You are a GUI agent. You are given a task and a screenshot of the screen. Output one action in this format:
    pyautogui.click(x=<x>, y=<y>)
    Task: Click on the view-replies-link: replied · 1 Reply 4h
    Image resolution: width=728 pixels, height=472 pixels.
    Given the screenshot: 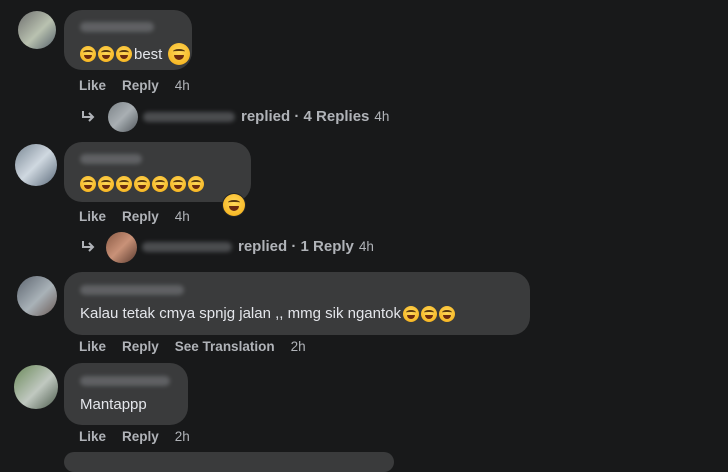 What is the action you would take?
    pyautogui.click(x=258, y=246)
    